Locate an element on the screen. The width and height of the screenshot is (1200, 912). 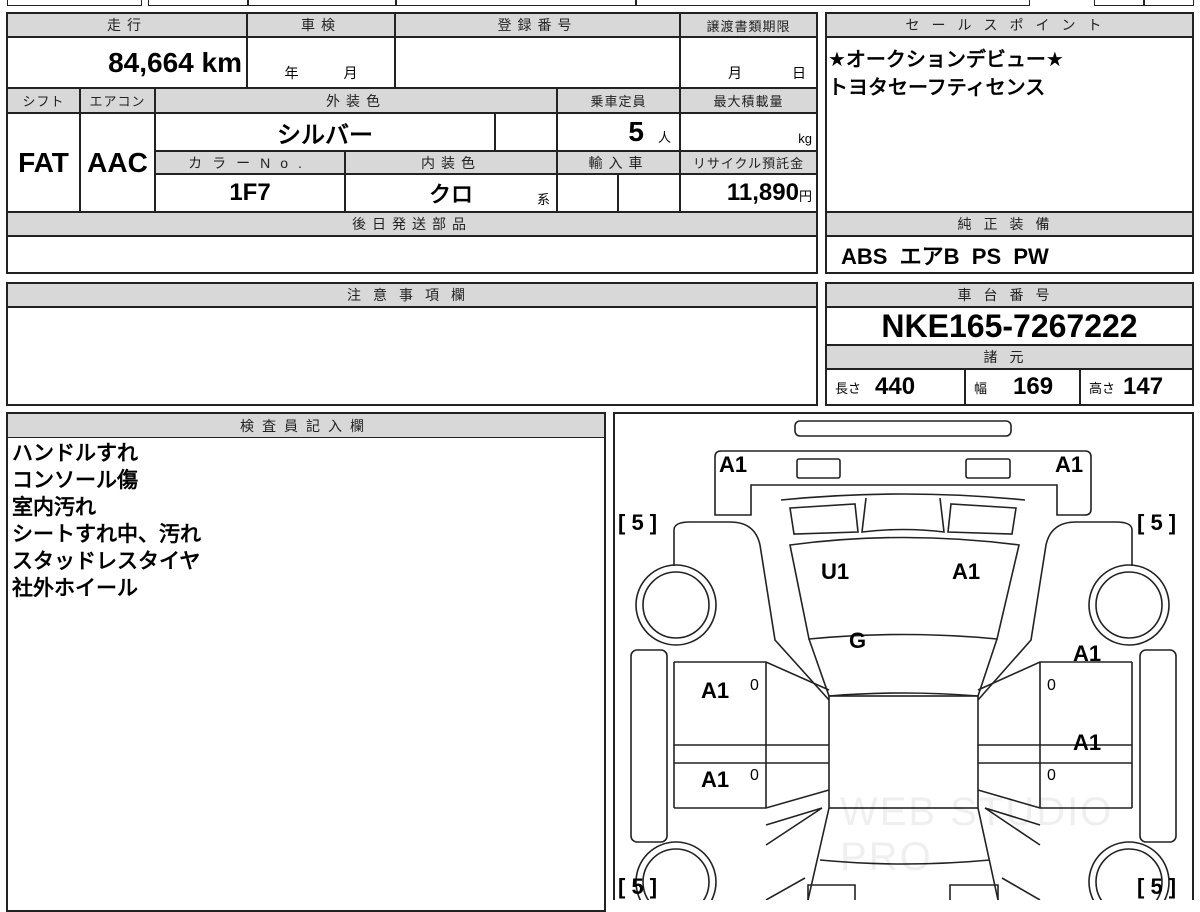
front-bumper is located at coordinates (903, 428).